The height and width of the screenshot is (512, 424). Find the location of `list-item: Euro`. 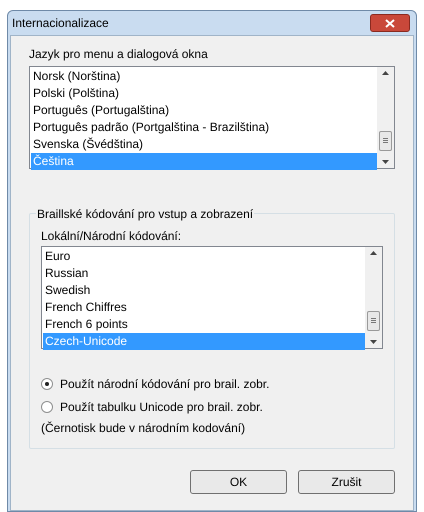

list-item: Euro is located at coordinates (204, 256).